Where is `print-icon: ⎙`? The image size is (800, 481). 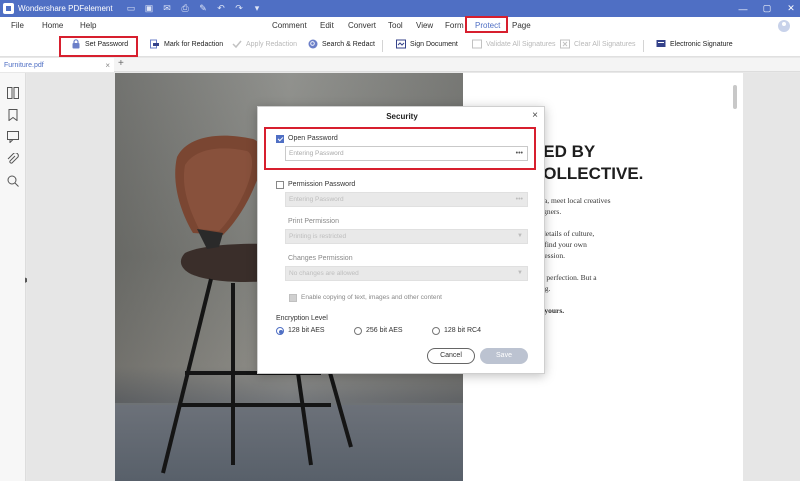
print-icon: ⎙ is located at coordinates (185, 8).